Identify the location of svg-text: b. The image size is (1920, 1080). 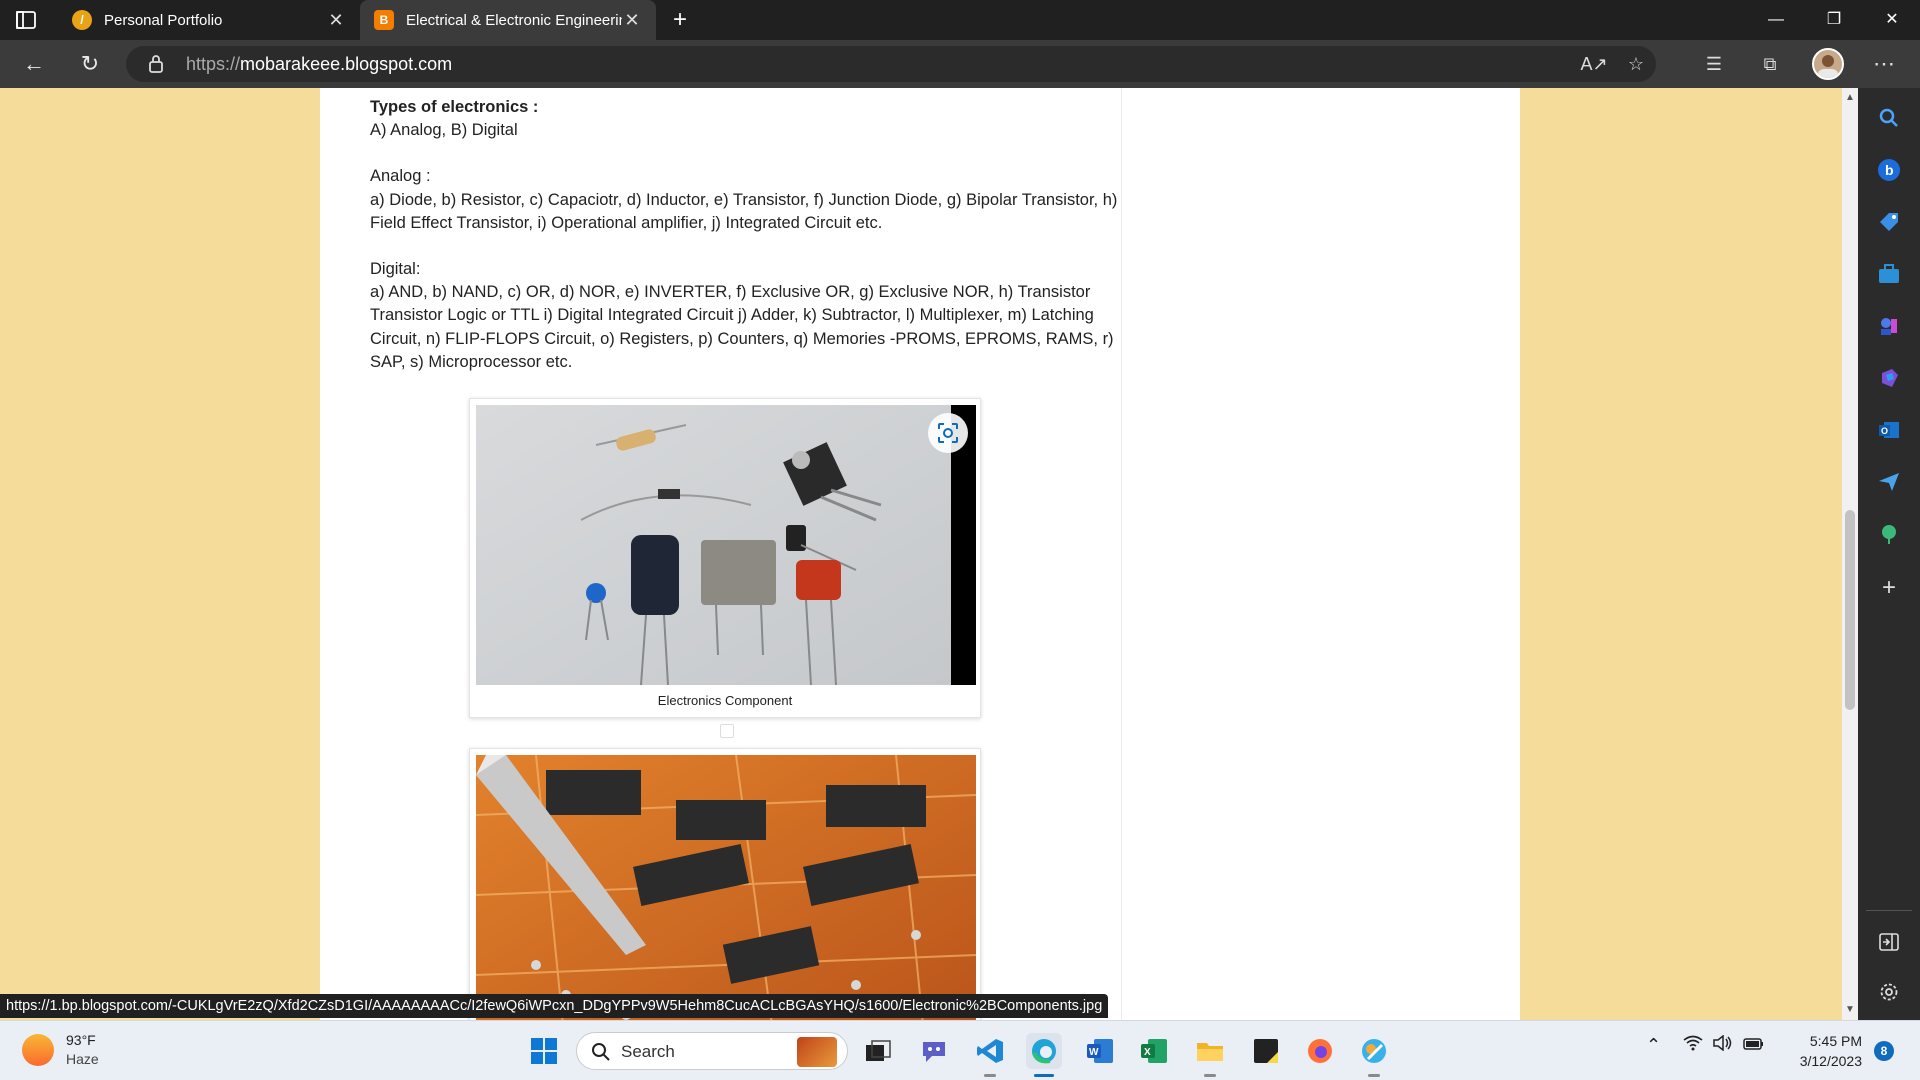
(1889, 170).